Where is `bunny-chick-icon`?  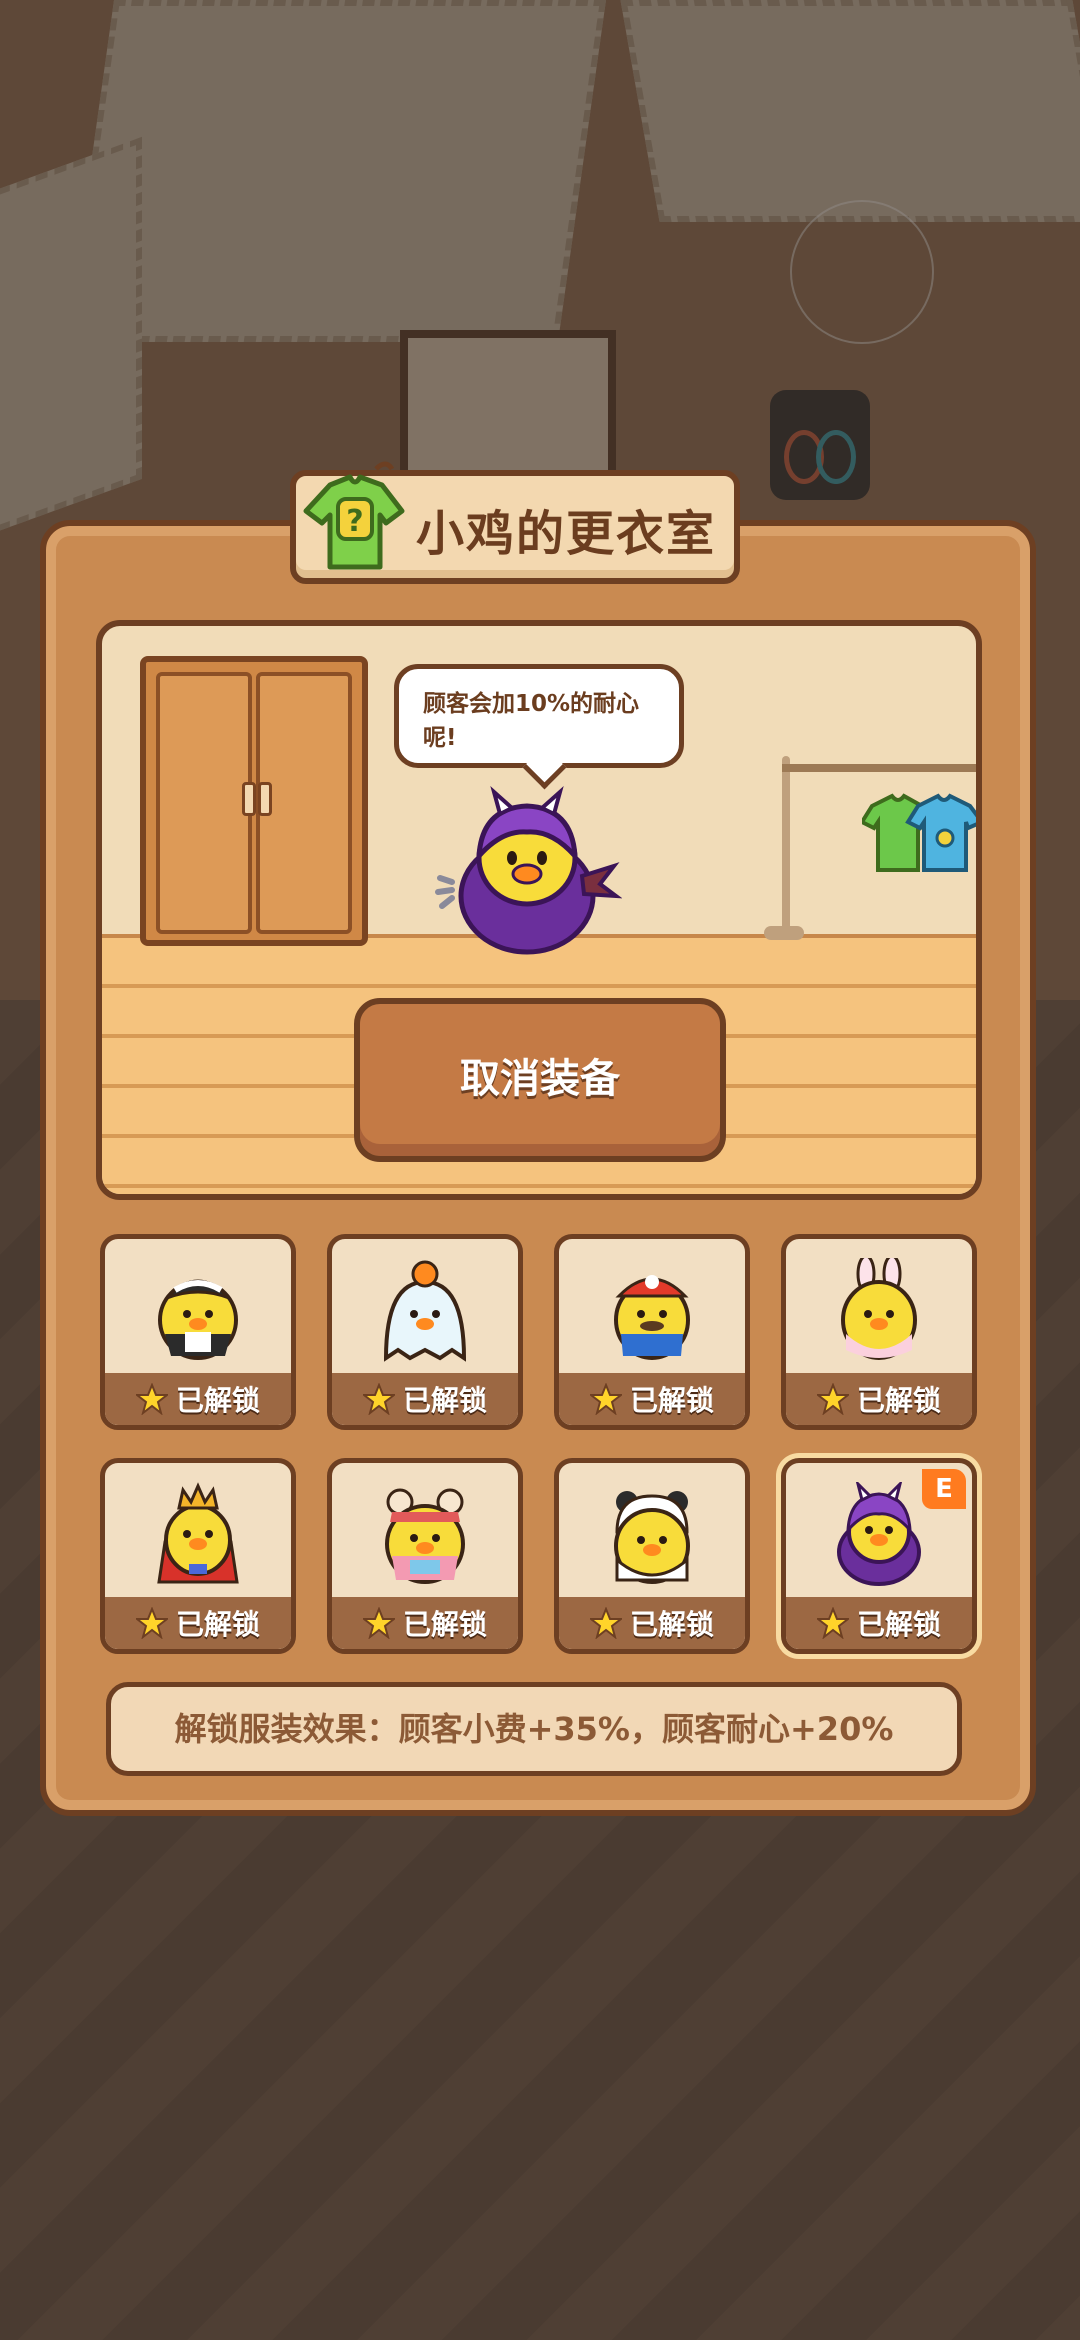 bunny-chick-icon is located at coordinates (879, 1309).